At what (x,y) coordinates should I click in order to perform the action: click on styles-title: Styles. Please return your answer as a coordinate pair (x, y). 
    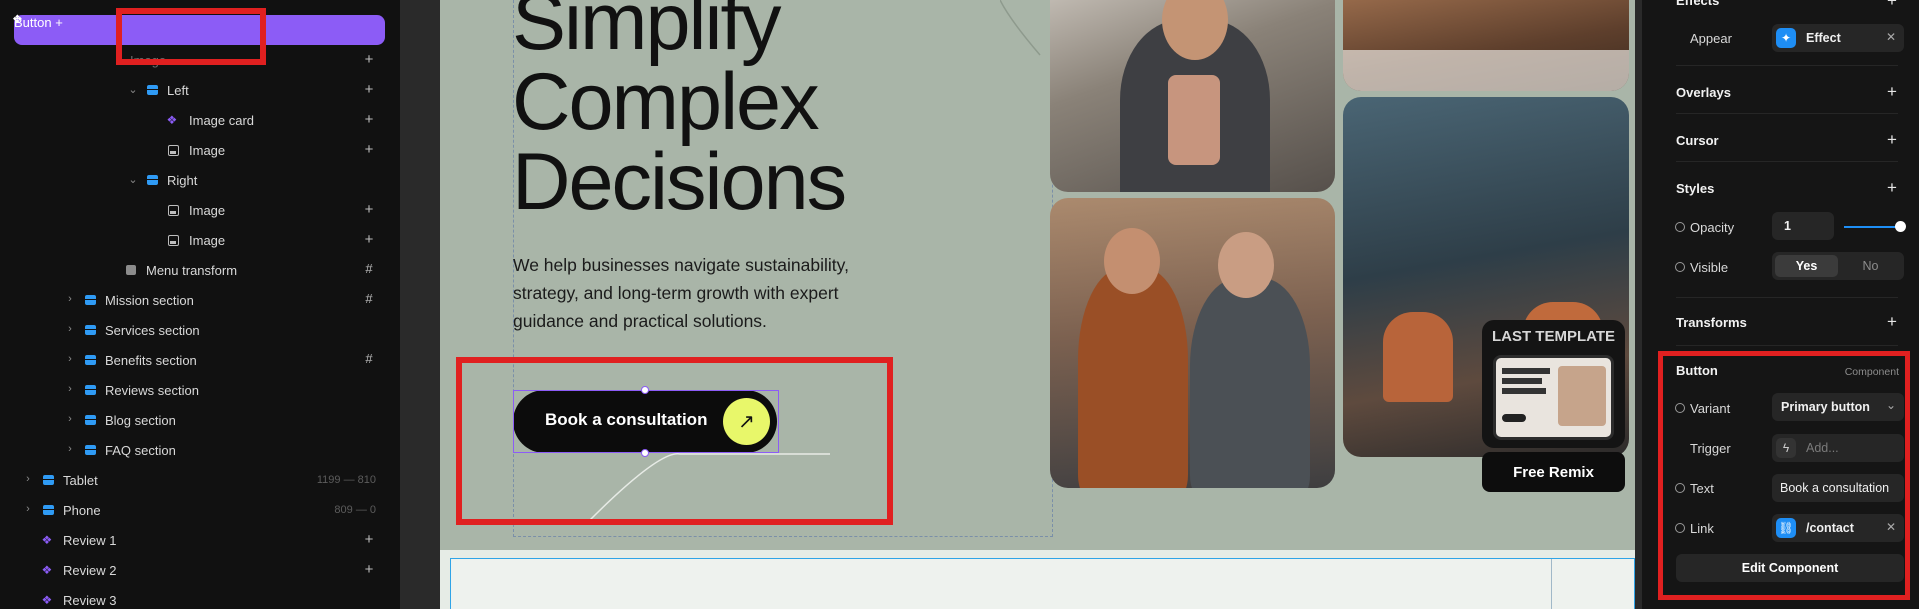
    Looking at the image, I should click on (1695, 188).